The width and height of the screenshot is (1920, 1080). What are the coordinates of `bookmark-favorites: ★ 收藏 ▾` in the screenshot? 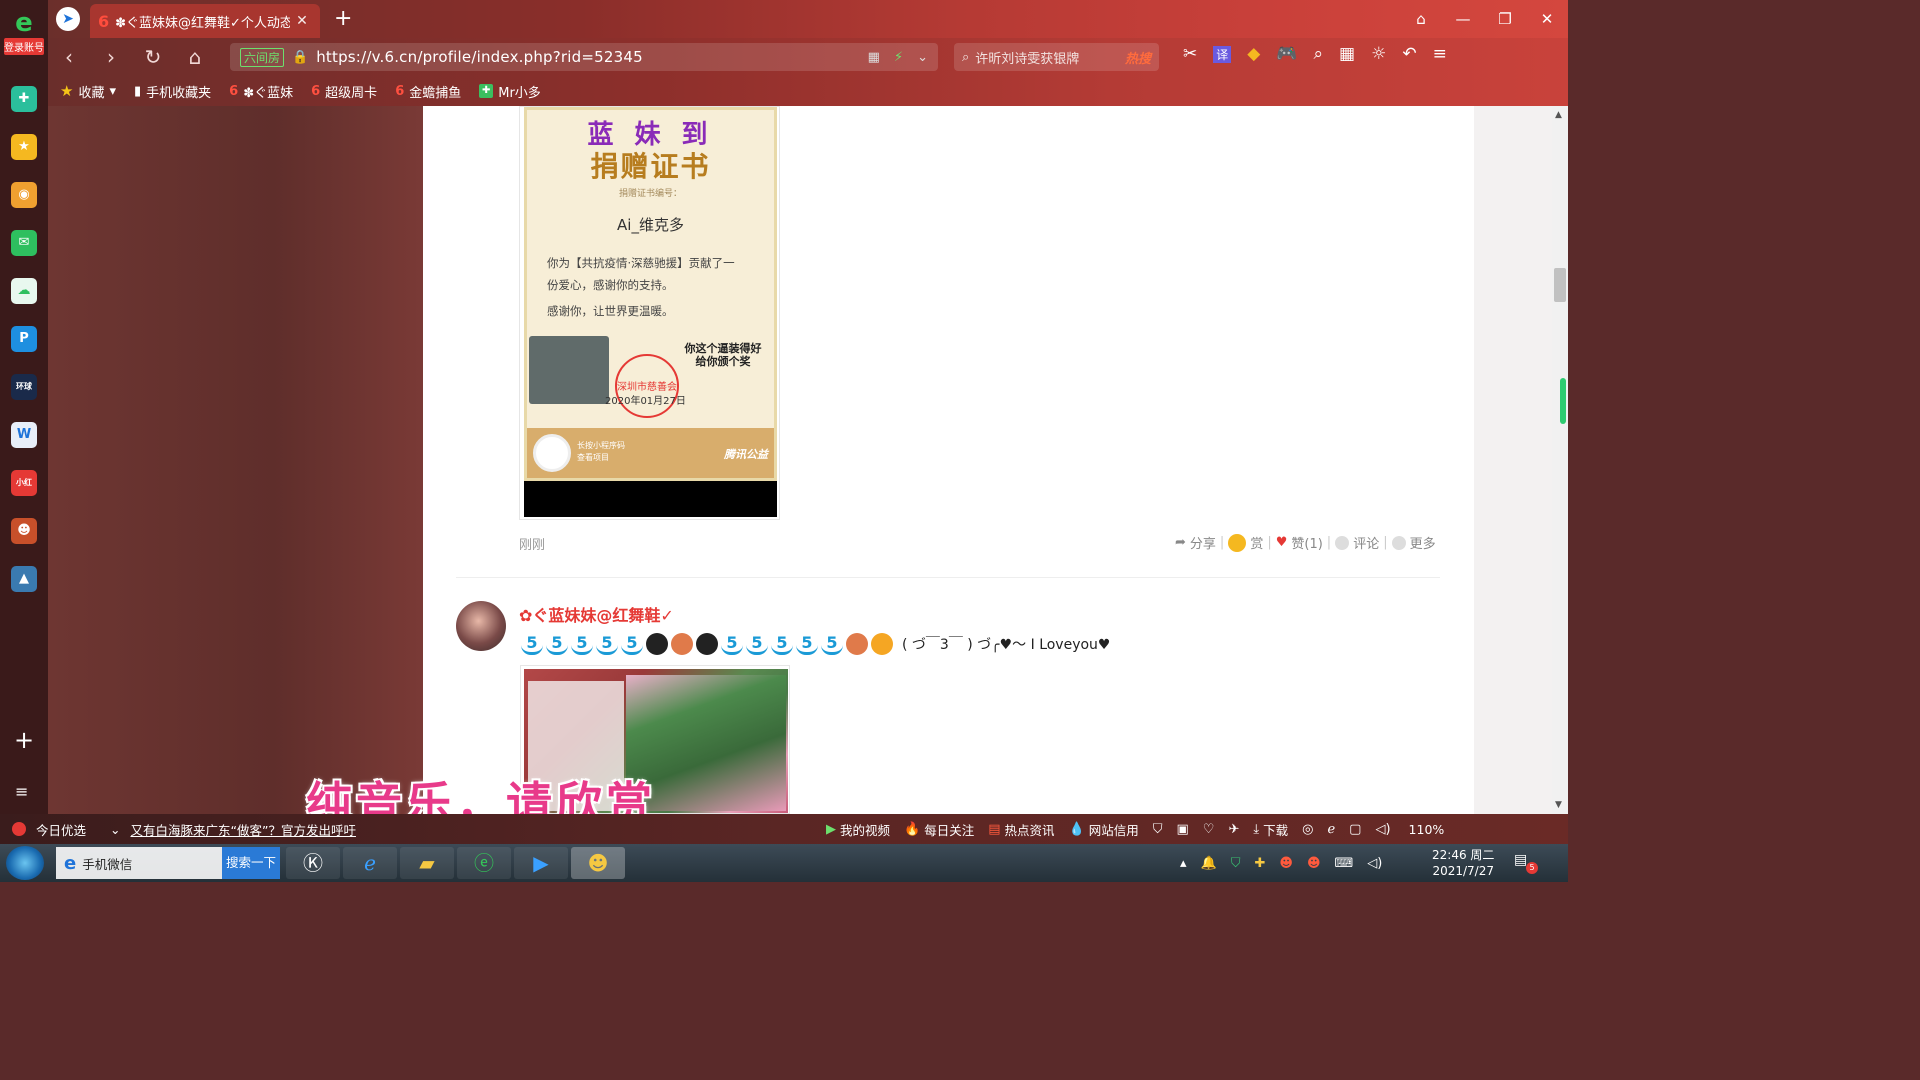 It's located at (88, 91).